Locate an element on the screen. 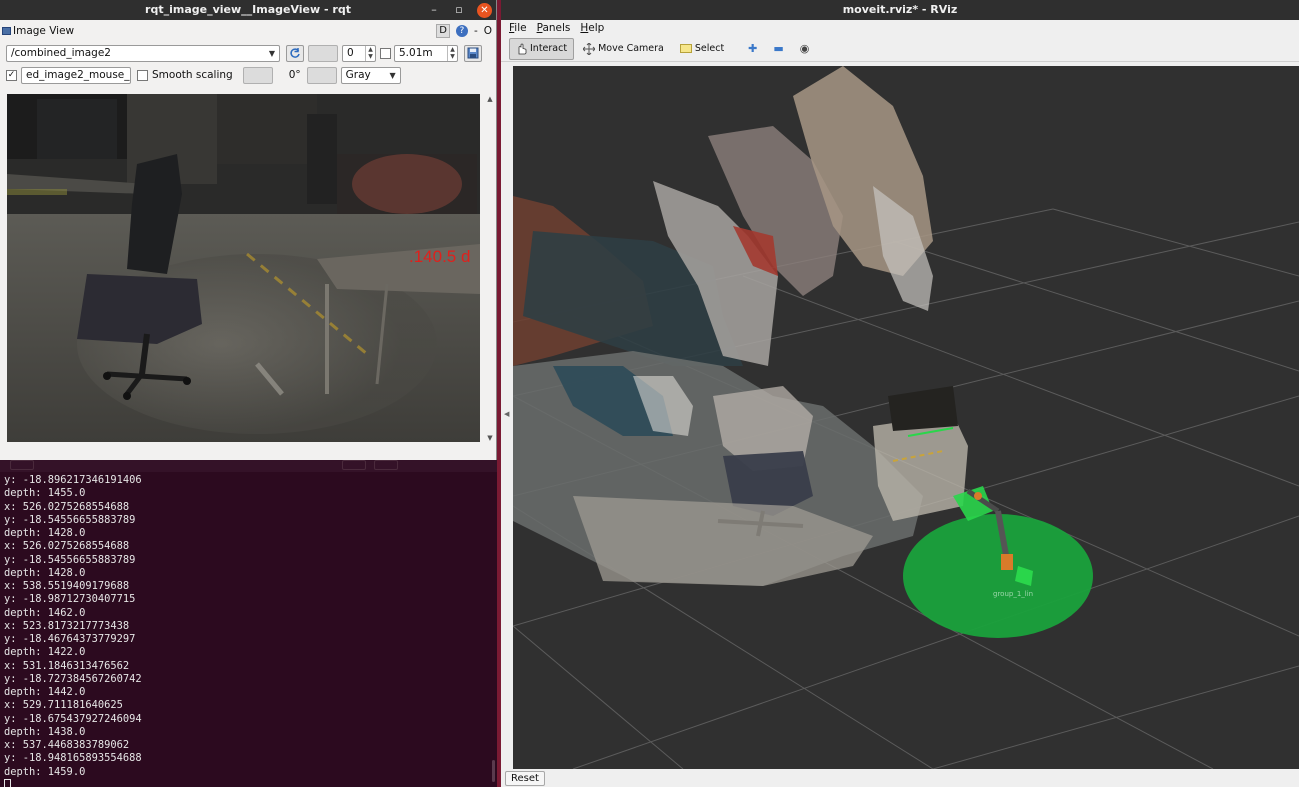  rqt-window-title: rqt_image_view__ImageView - rqt is located at coordinates (248, 9).